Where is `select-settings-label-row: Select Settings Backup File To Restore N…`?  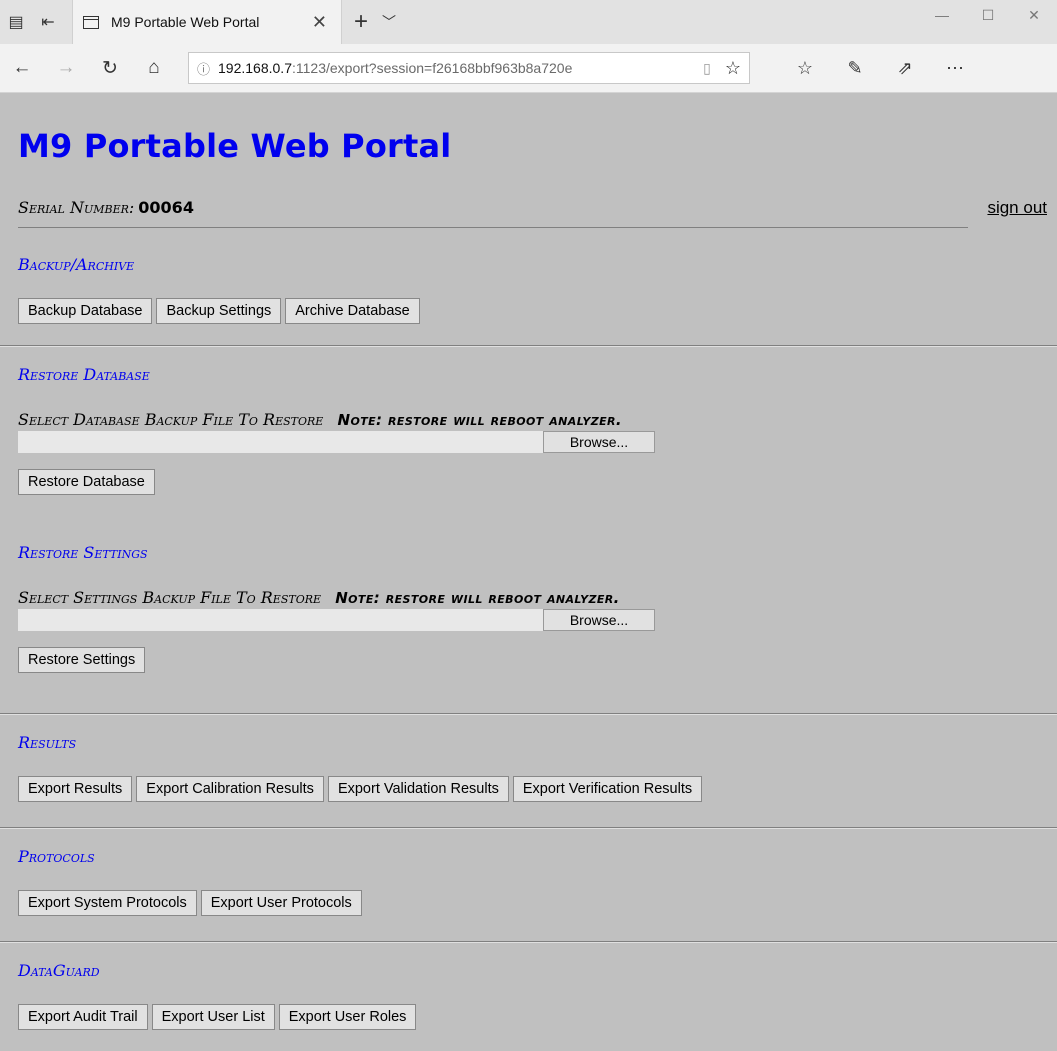
select-settings-label-row: Select Settings Backup File To Restore N… is located at coordinates (532, 597).